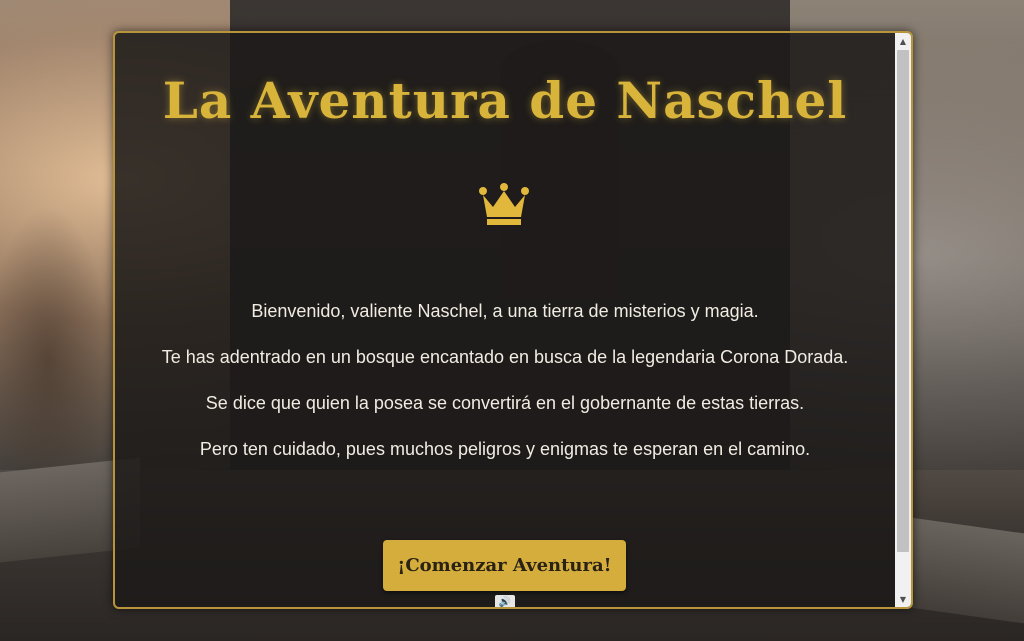  I want to click on scroll-thumb, so click(903, 301).